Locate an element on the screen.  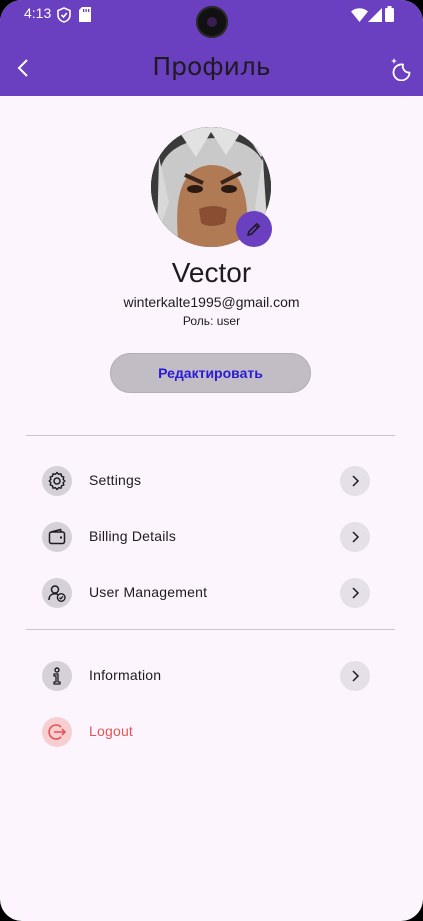
dark-mode-icon is located at coordinates (401, 70).